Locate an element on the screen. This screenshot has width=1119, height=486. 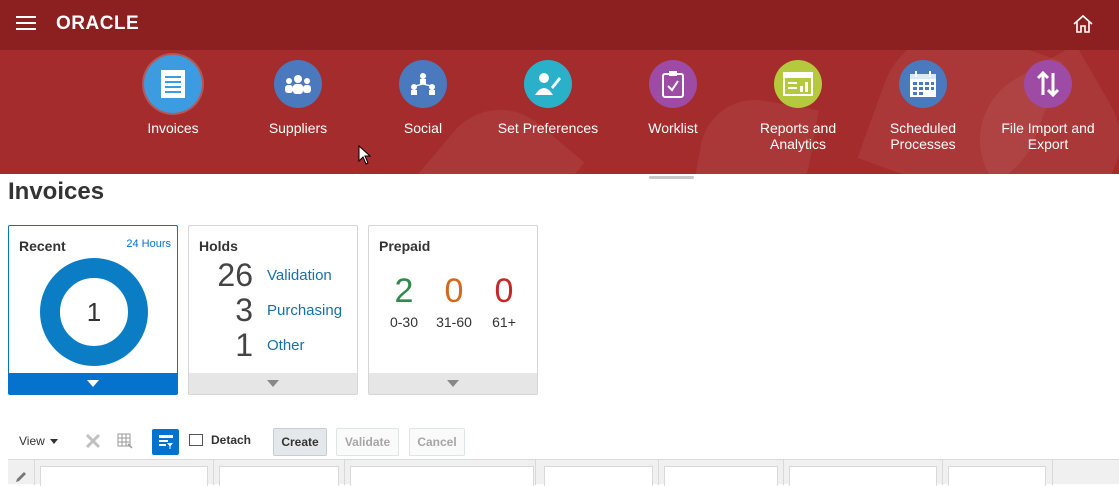
edit-pencil-icon is located at coordinates (21, 477).